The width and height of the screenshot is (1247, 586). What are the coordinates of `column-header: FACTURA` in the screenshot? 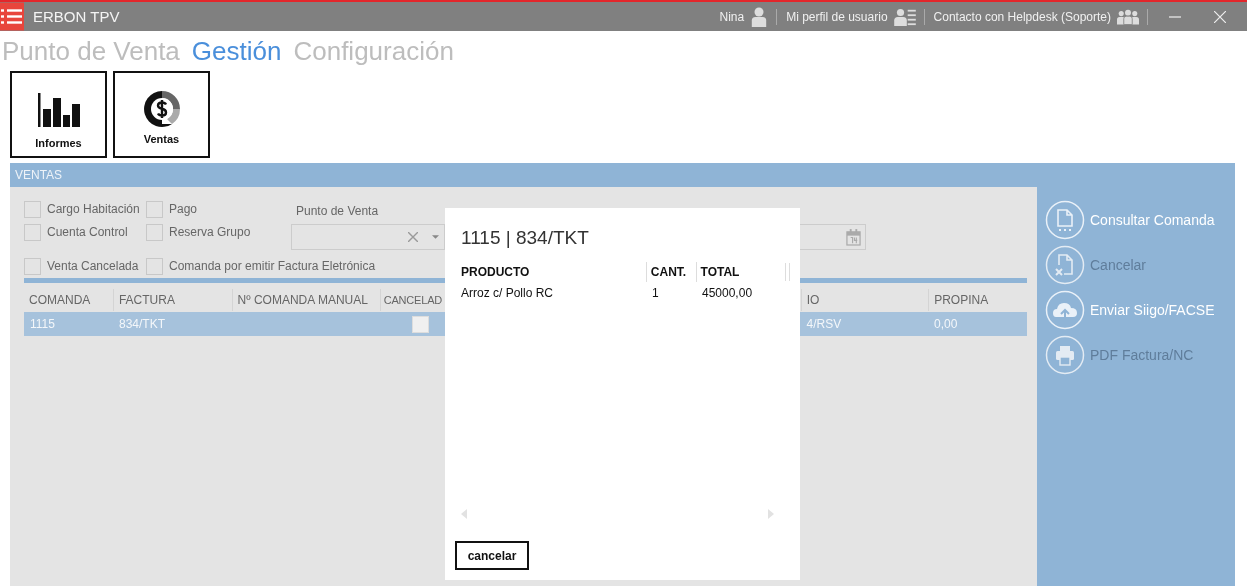 It's located at (172, 300).